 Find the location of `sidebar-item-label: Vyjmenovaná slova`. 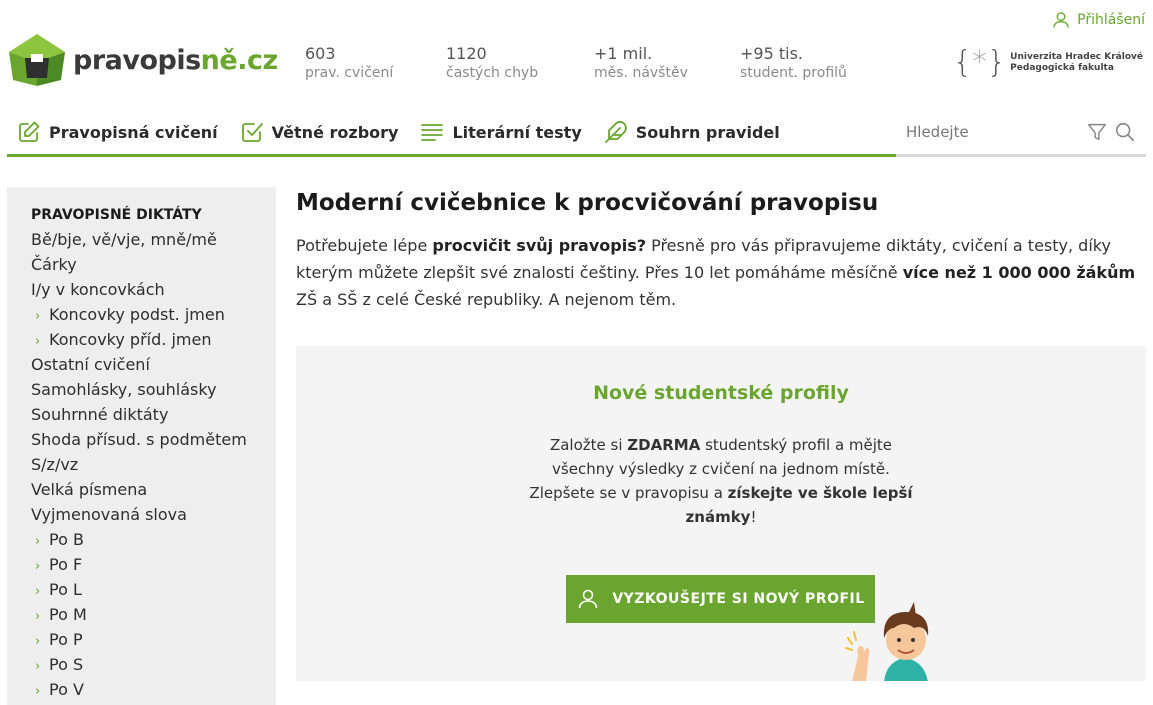

sidebar-item-label: Vyjmenovaná slova is located at coordinates (109, 514).